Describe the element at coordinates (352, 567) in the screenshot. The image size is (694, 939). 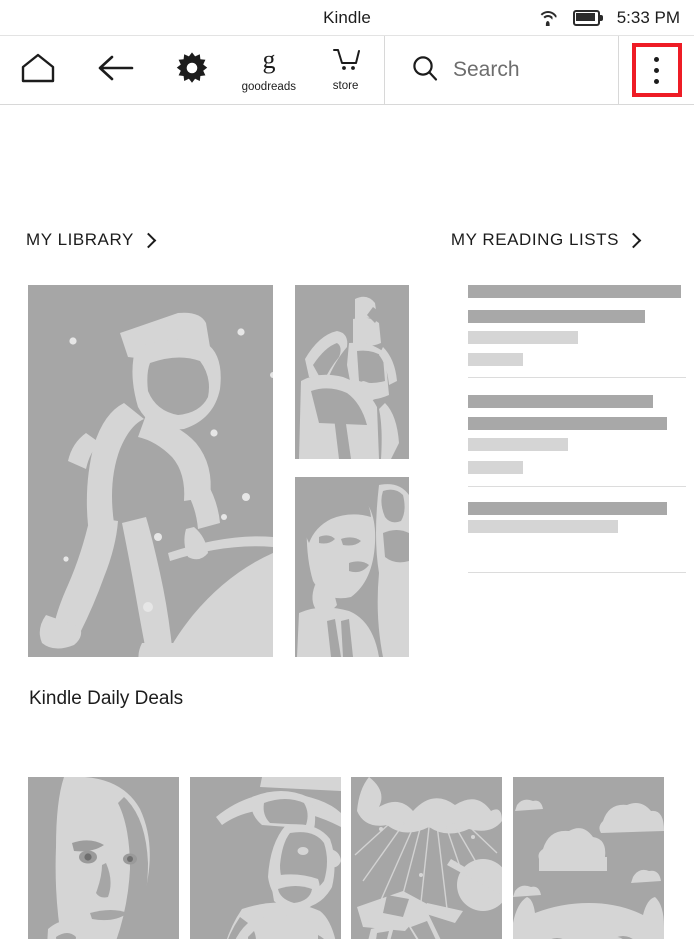
I see `romance-couple-cover` at that location.